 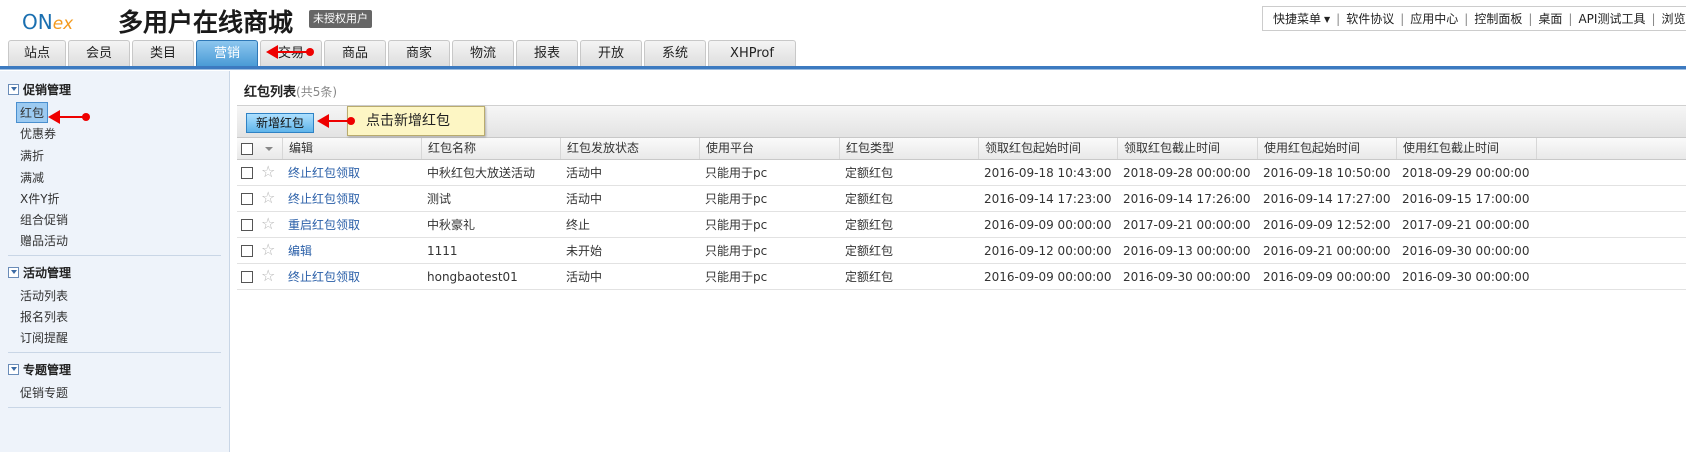 What do you see at coordinates (227, 53) in the screenshot?
I see `tab-3: 营销` at bounding box center [227, 53].